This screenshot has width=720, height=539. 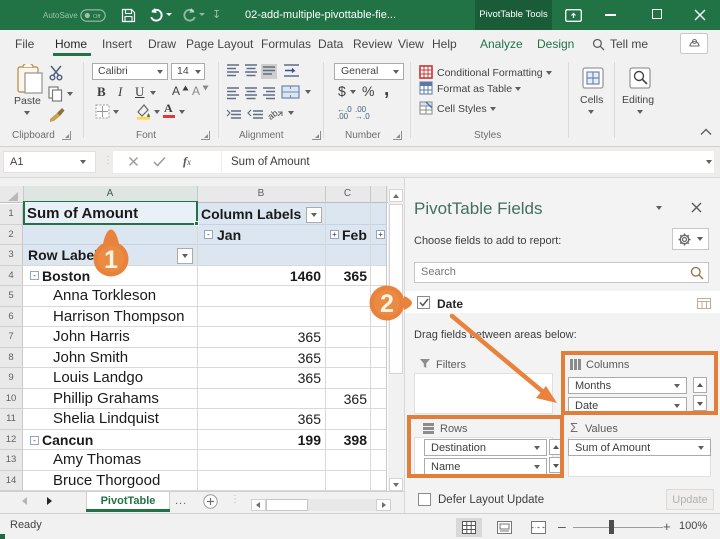 What do you see at coordinates (111, 260) in the screenshot?
I see `svg-text: 1` at bounding box center [111, 260].